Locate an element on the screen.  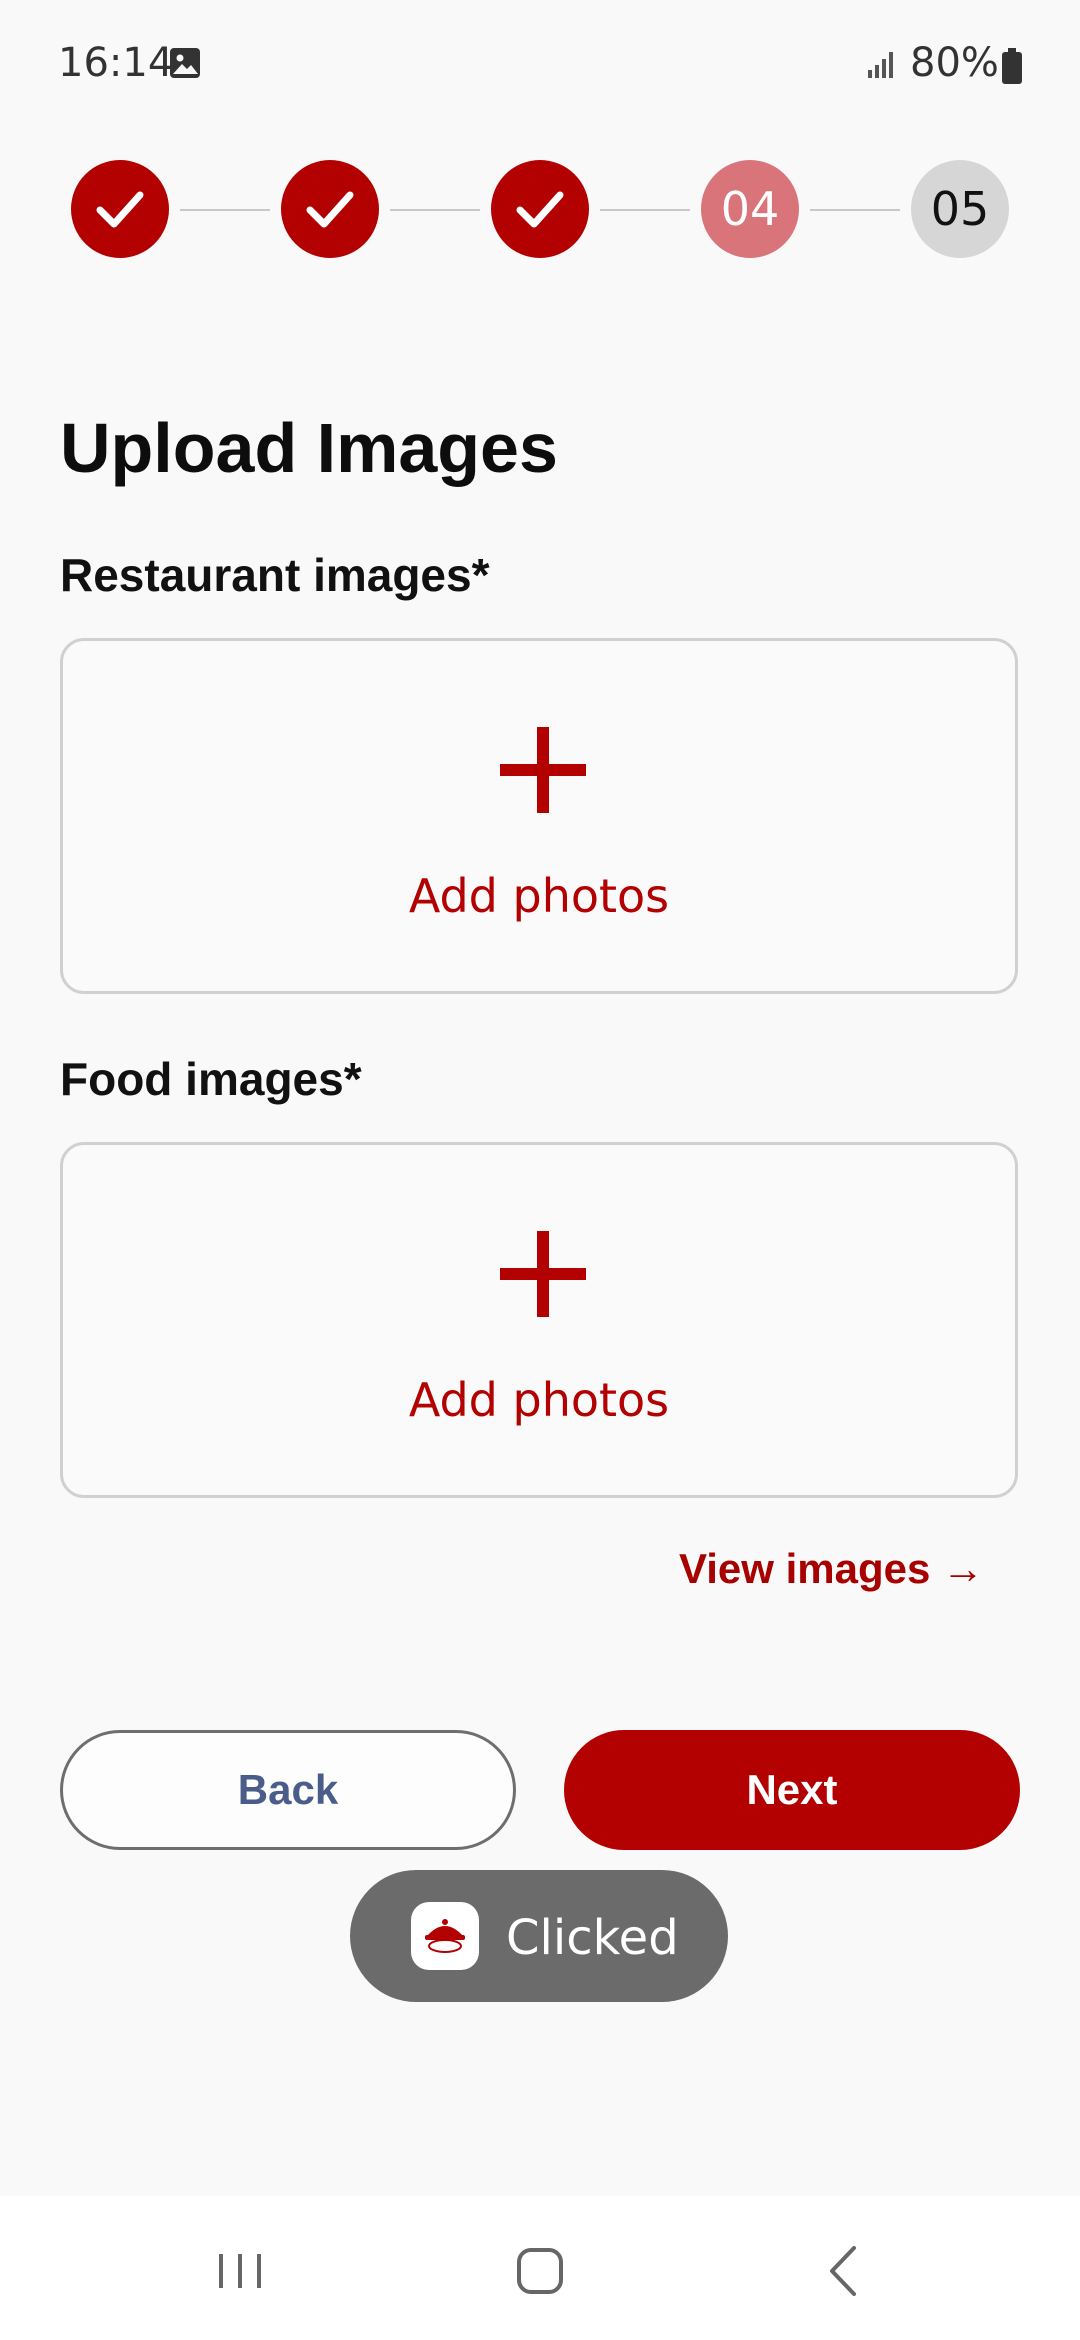
step-5: 05 is located at coordinates (960, 209).